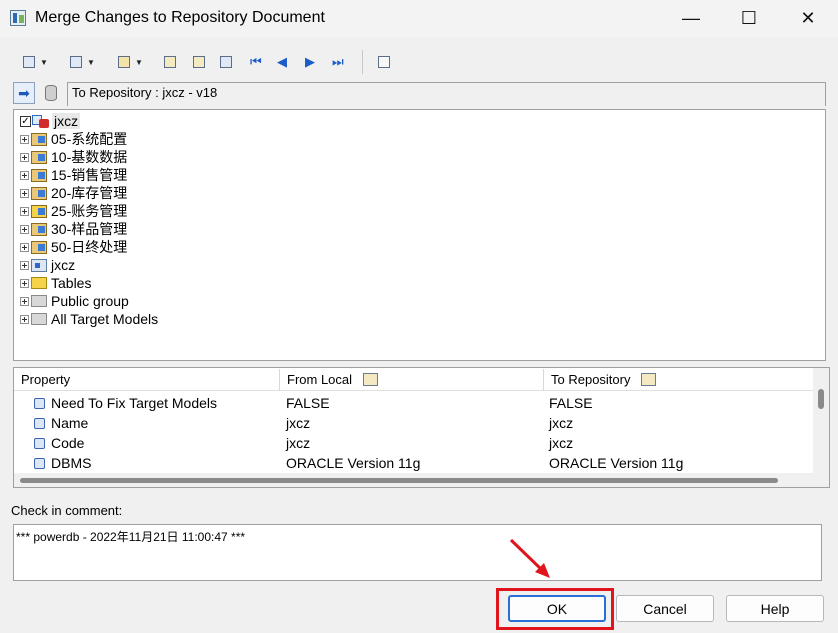  I want to click on tree-item-label: 10-基数数据, so click(89, 157).